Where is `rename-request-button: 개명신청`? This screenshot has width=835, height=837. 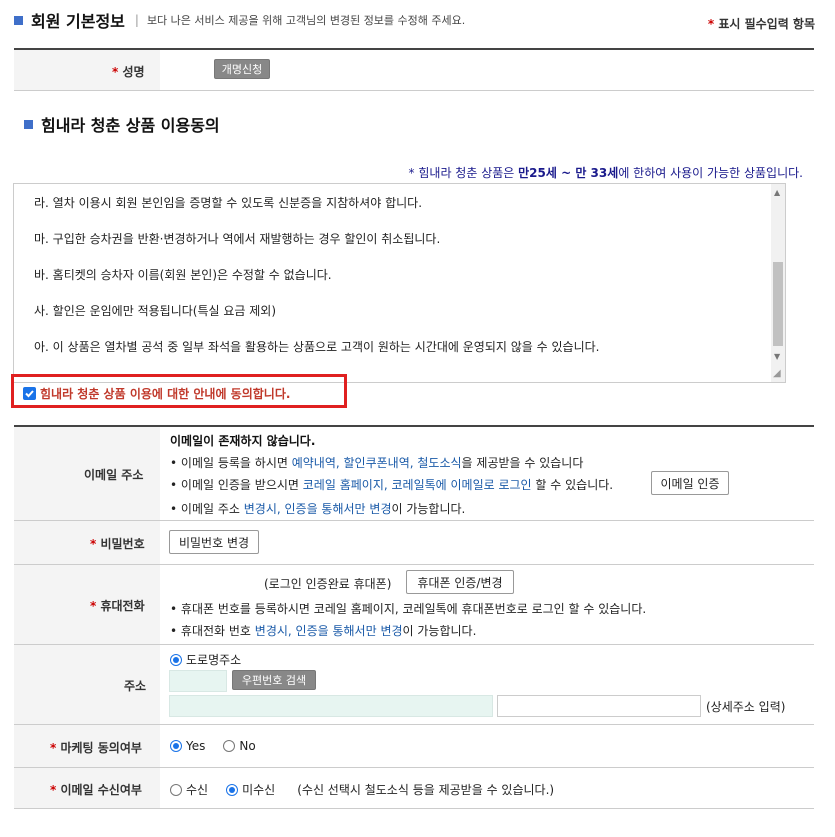
rename-request-button: 개명신청 is located at coordinates (242, 69).